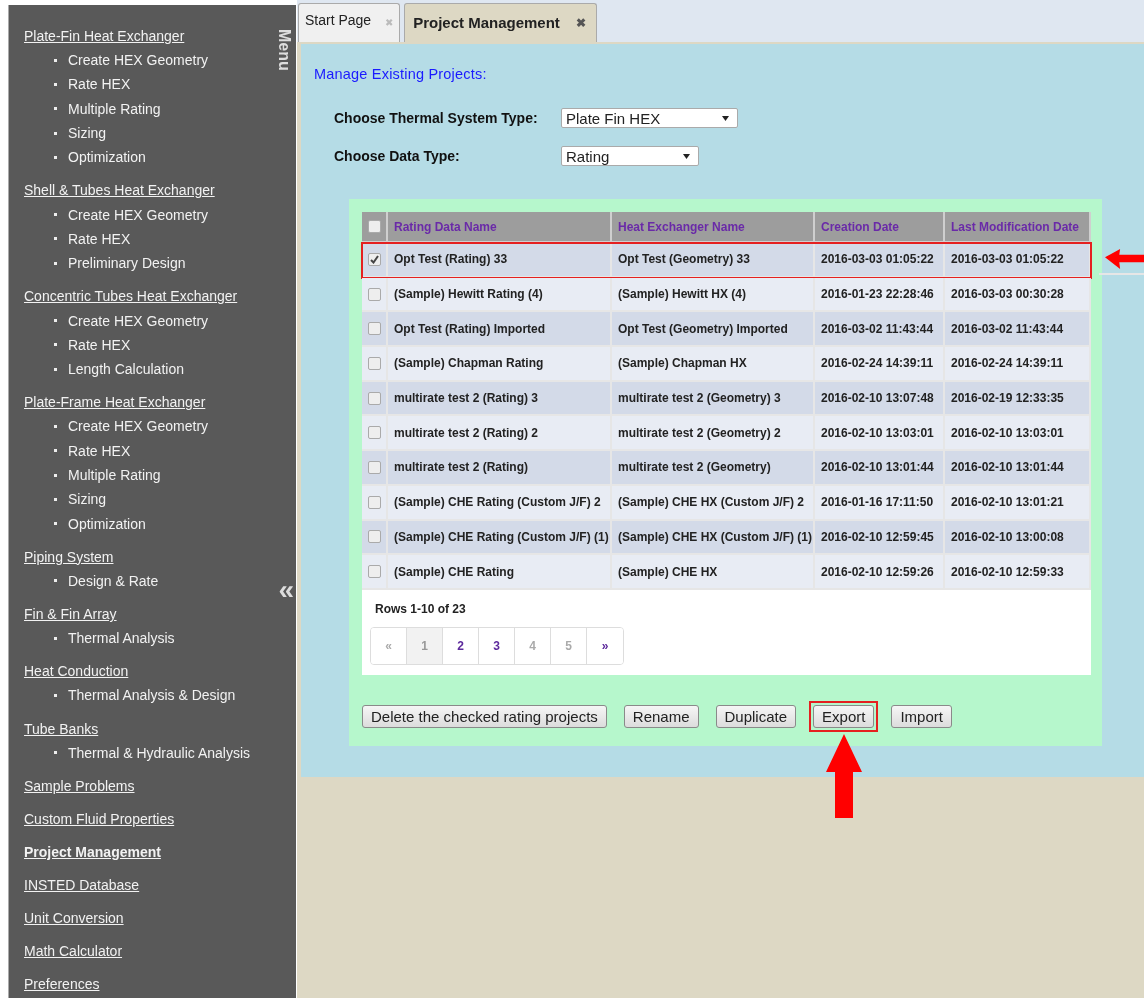  What do you see at coordinates (921, 716) in the screenshot?
I see `action-button: Import` at bounding box center [921, 716].